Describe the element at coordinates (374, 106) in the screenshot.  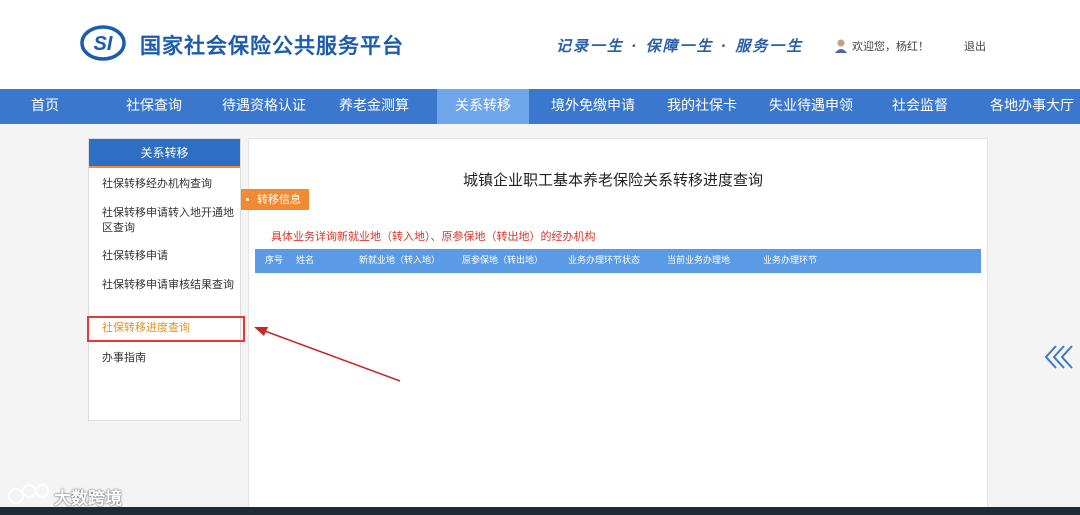
I see `nav-item-pension-calculator: 养老金测算` at that location.